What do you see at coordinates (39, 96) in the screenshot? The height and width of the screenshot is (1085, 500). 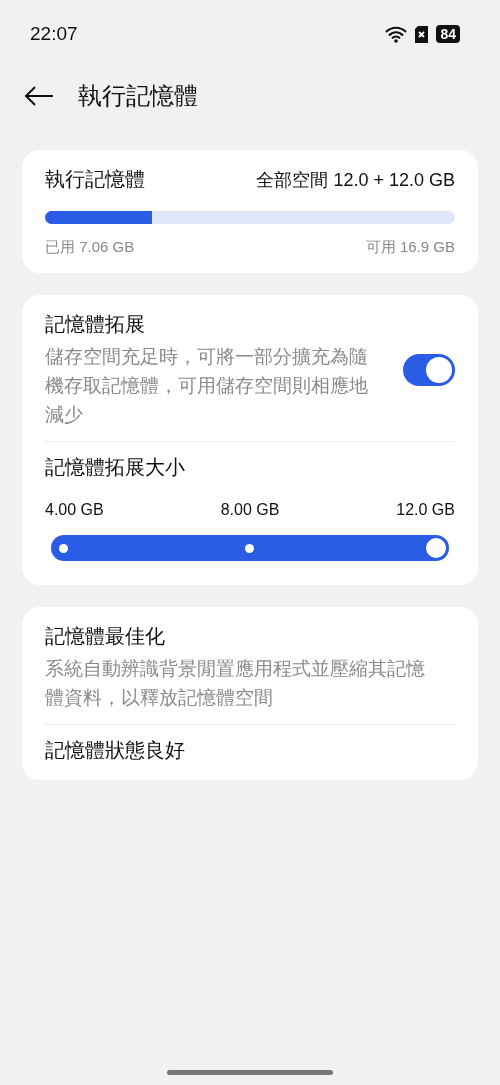 I see `back-button` at bounding box center [39, 96].